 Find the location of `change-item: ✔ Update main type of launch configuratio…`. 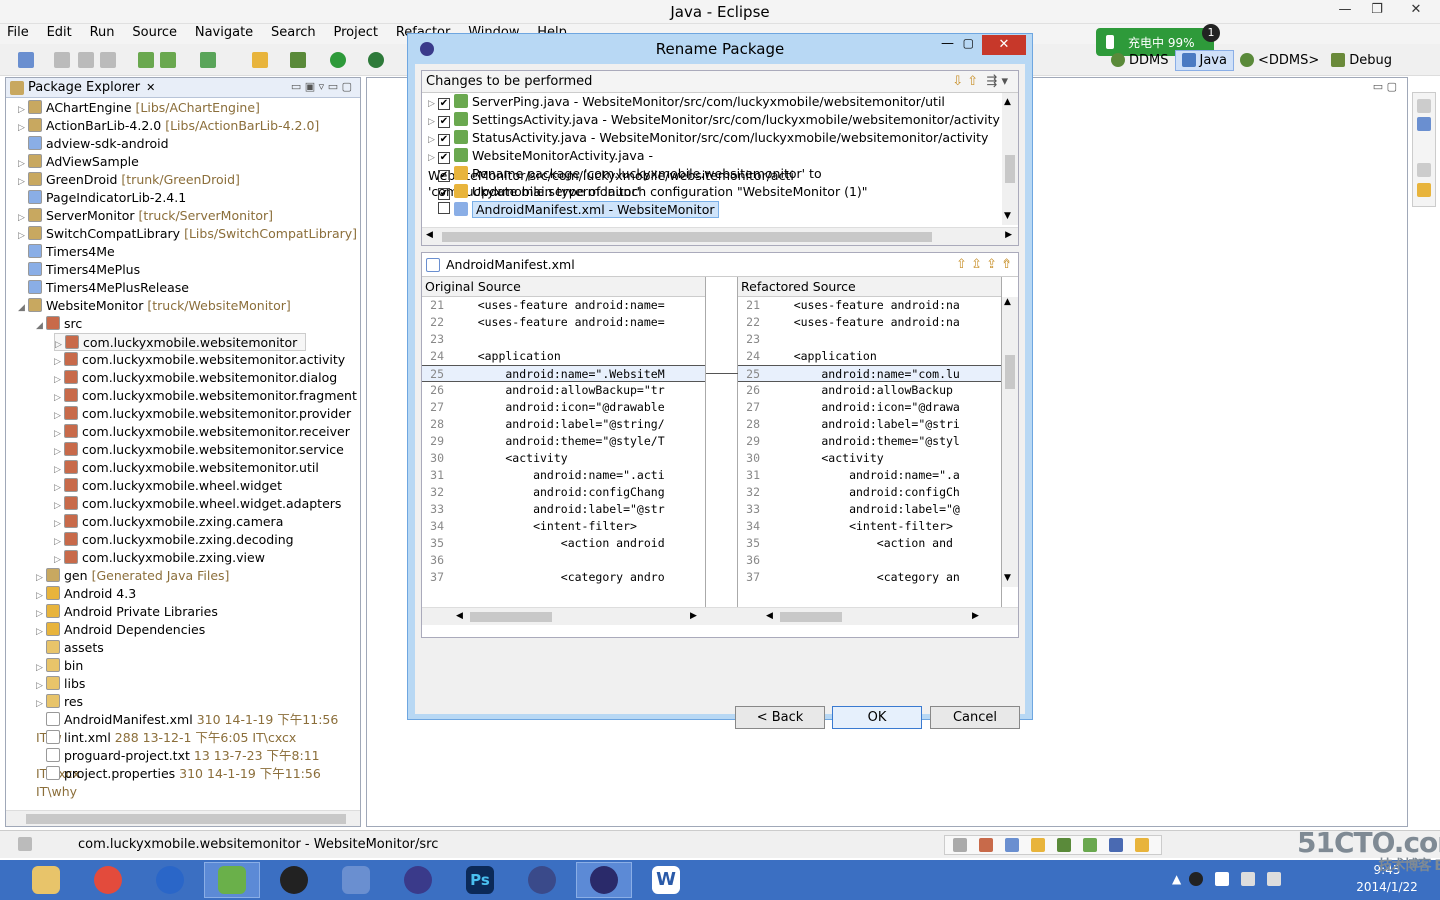

change-item: ✔ Update main type of launch configuratio… is located at coordinates (648, 192).